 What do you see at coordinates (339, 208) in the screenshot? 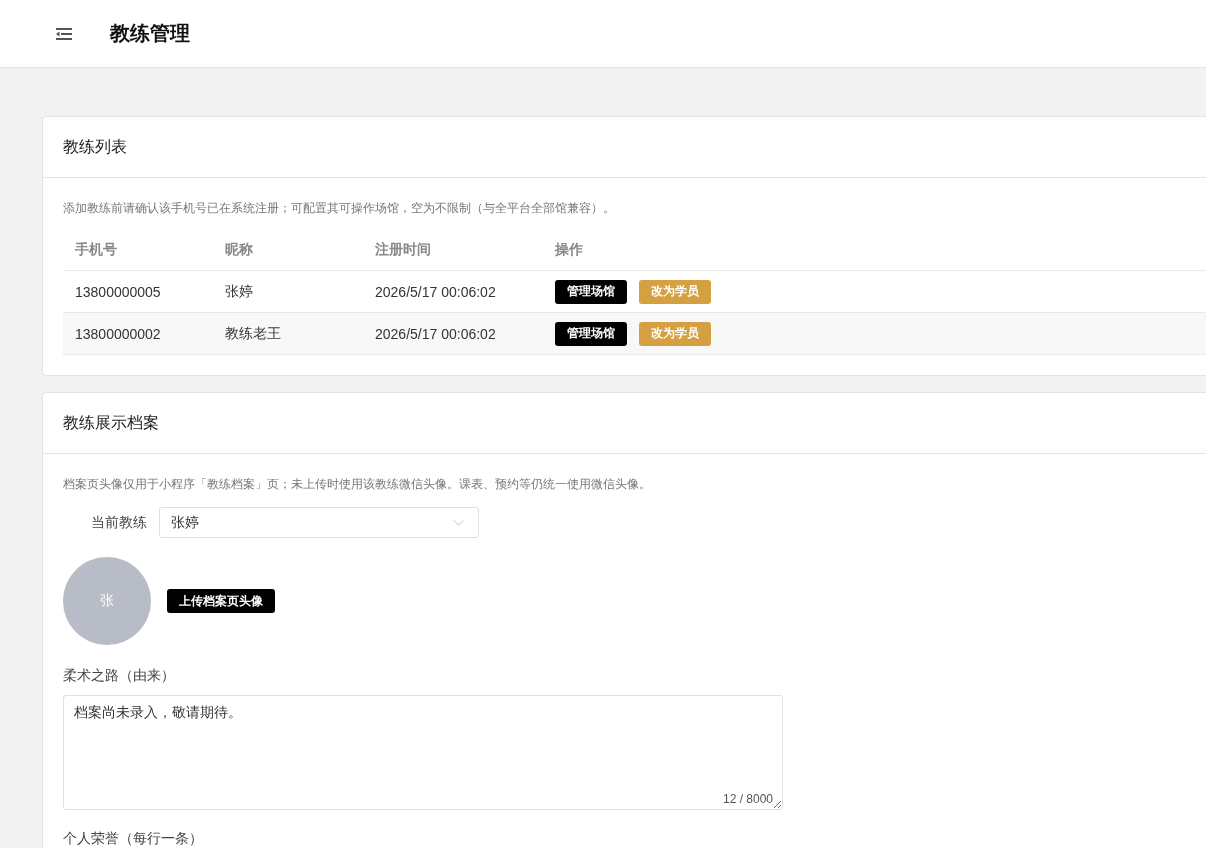
I see `notice-text: 添加教练前请确认该手机号已在系统注册；可配置其可操作场馆，空为不限制（与全平台全部馆兼容）。` at bounding box center [339, 208].